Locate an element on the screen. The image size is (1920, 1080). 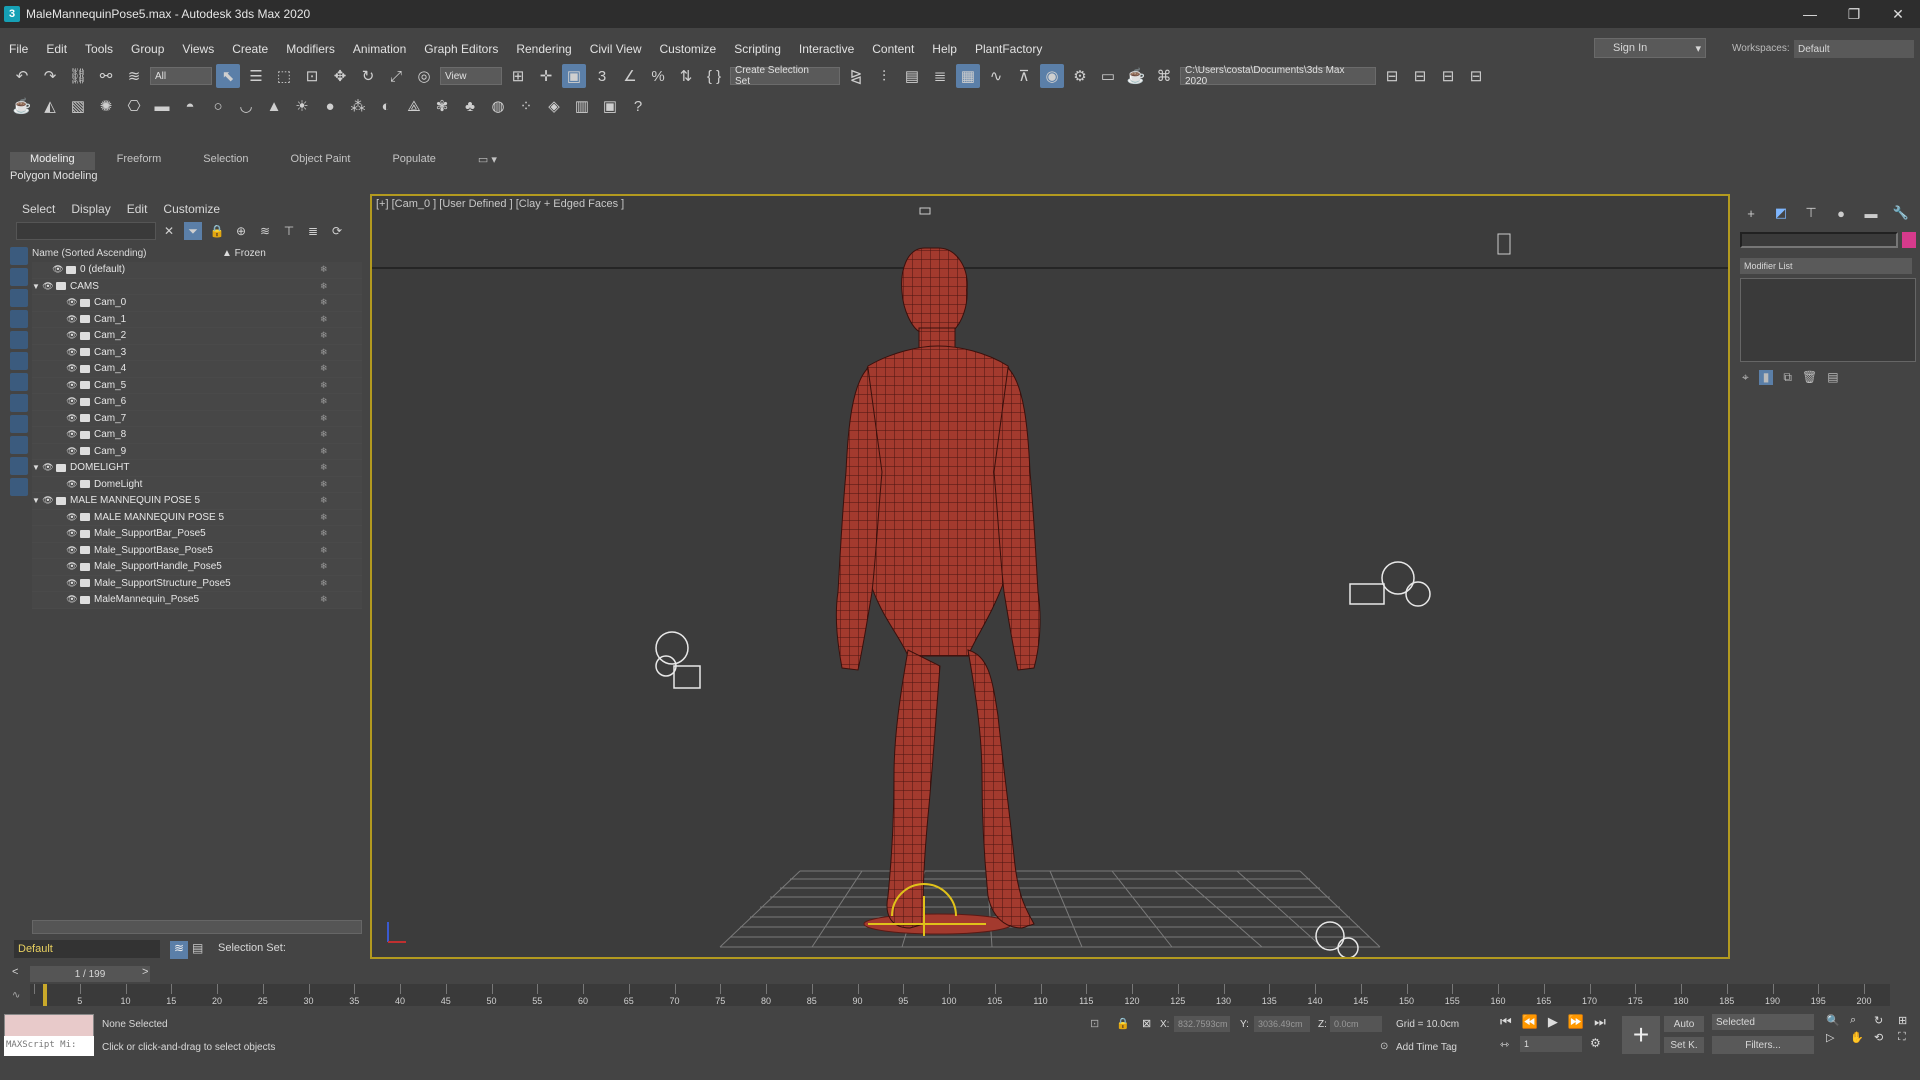
scale-icon: ⤢ is located at coordinates (396, 76).